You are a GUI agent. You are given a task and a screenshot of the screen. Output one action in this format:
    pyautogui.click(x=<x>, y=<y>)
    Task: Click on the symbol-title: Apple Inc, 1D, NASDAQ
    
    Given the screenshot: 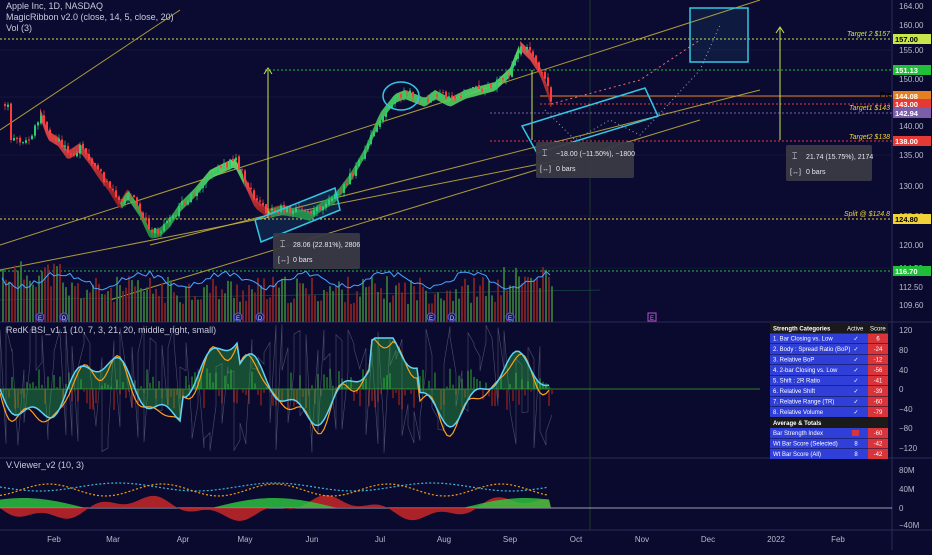 What is the action you would take?
    pyautogui.click(x=54, y=6)
    